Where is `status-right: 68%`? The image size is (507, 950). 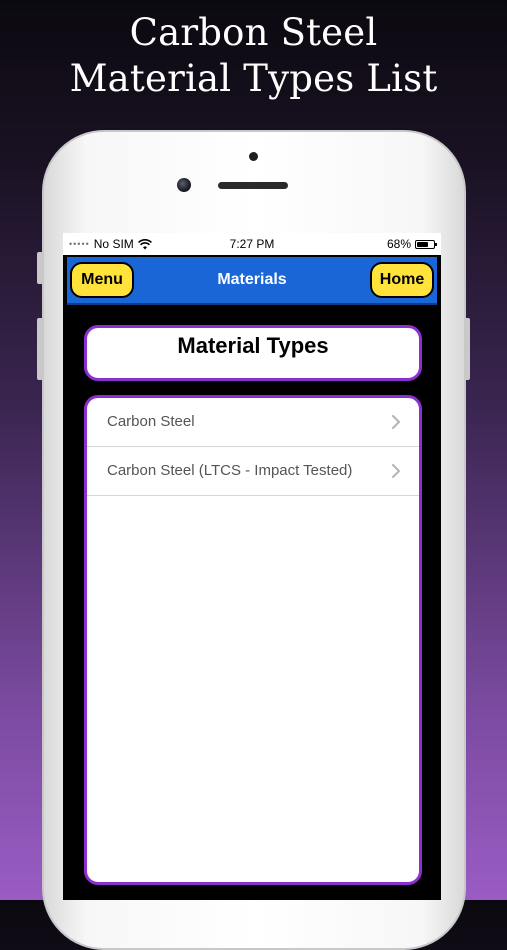 status-right: 68% is located at coordinates (411, 244).